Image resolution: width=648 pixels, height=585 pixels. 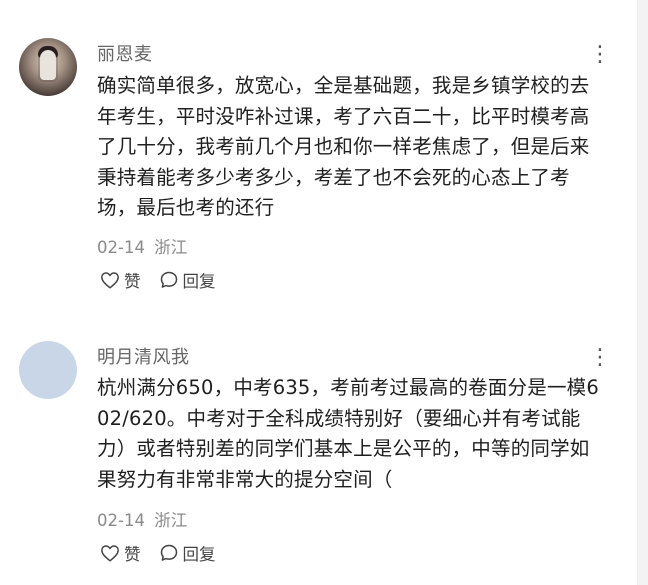 What do you see at coordinates (143, 356) in the screenshot?
I see `username: 明月清风我` at bounding box center [143, 356].